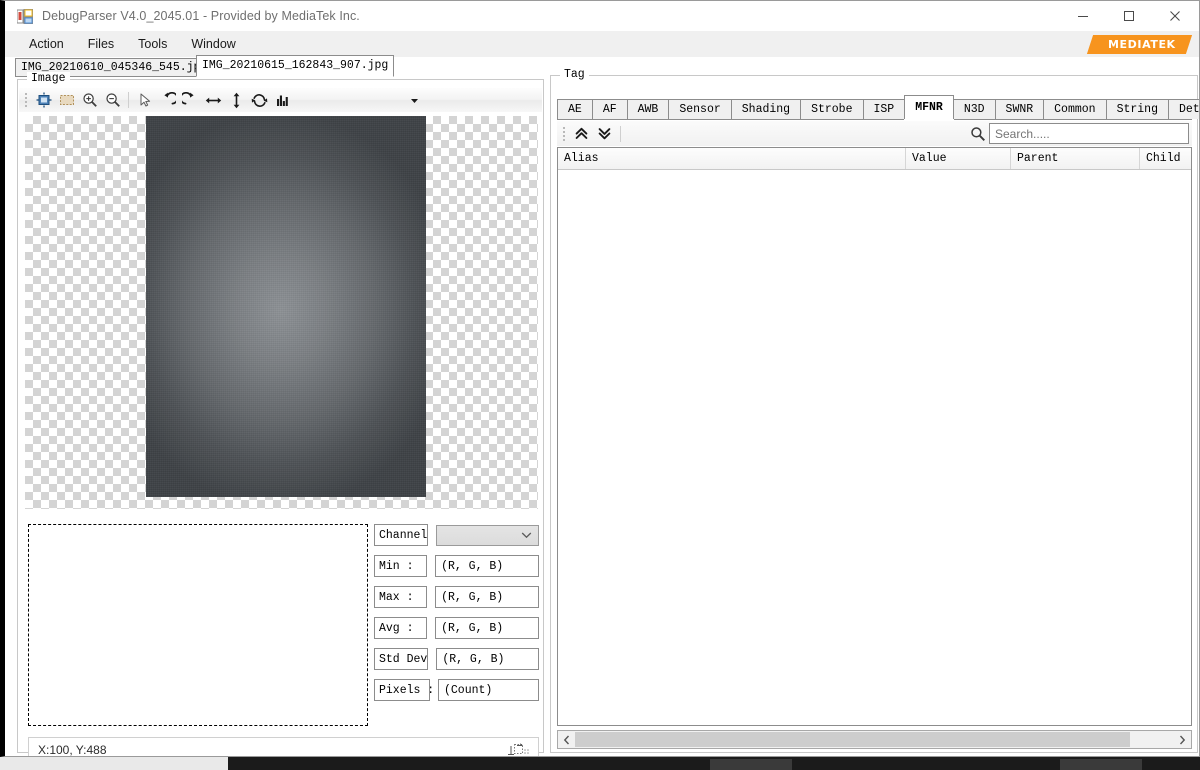  I want to click on rotate-right-icon, so click(190, 100).